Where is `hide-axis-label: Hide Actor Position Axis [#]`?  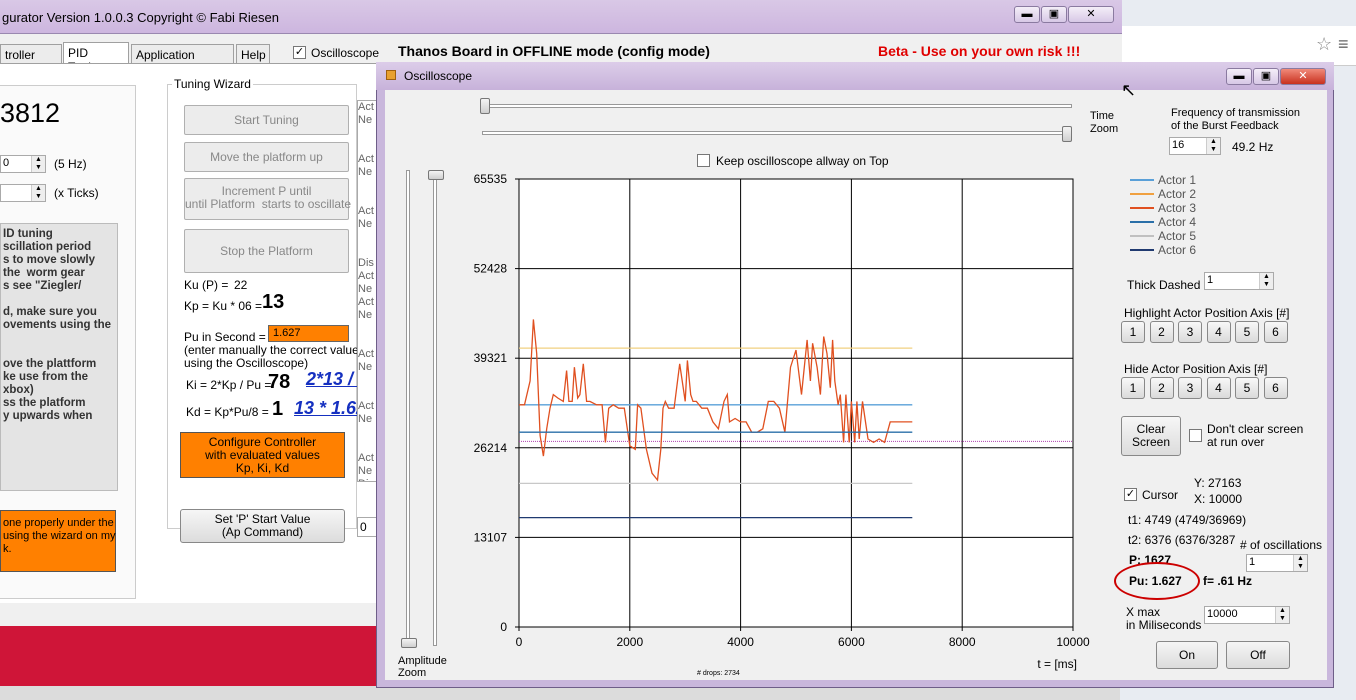
hide-axis-label: Hide Actor Position Axis [#] is located at coordinates (1196, 369).